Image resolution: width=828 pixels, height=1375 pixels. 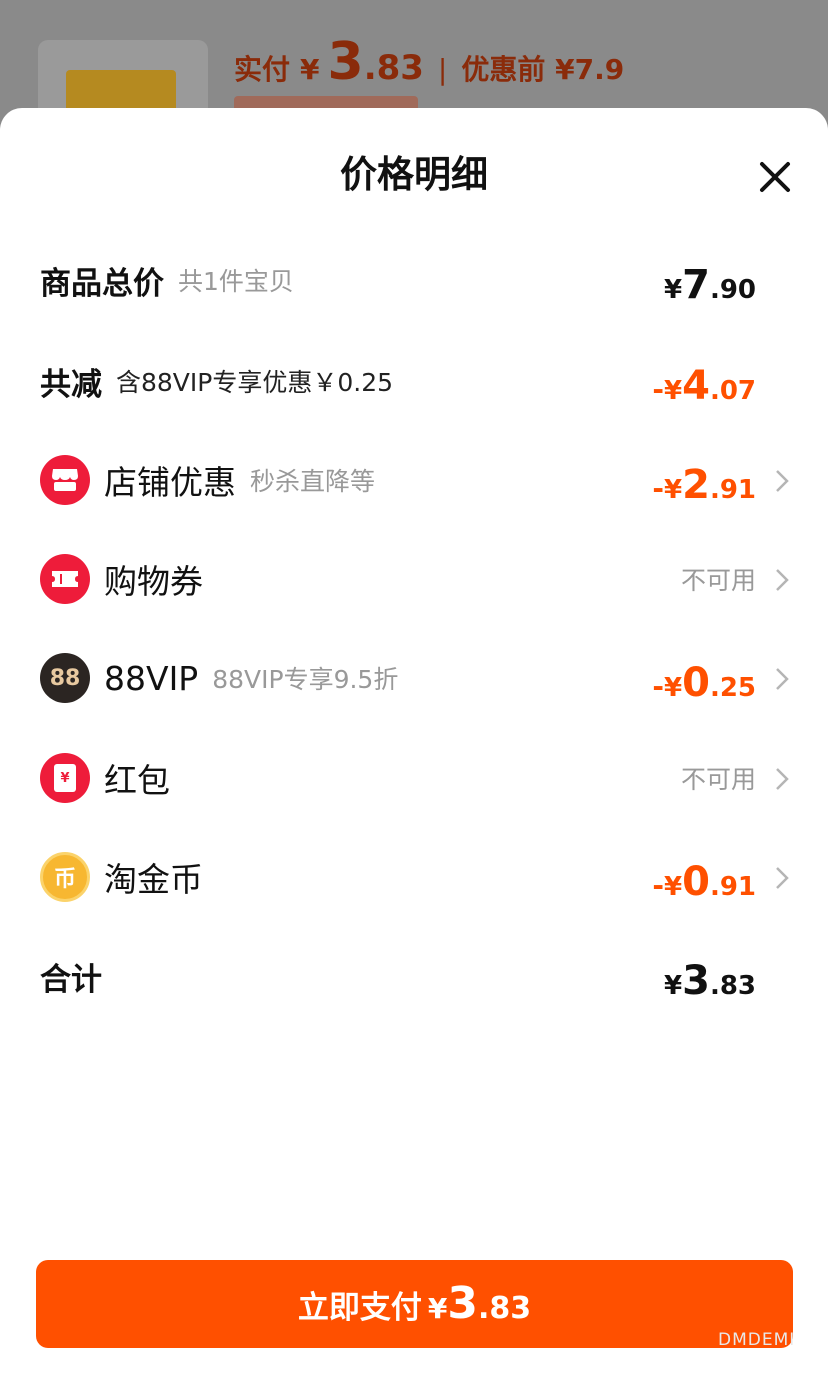 I want to click on goods-total-yen: ¥, so click(x=673, y=290).